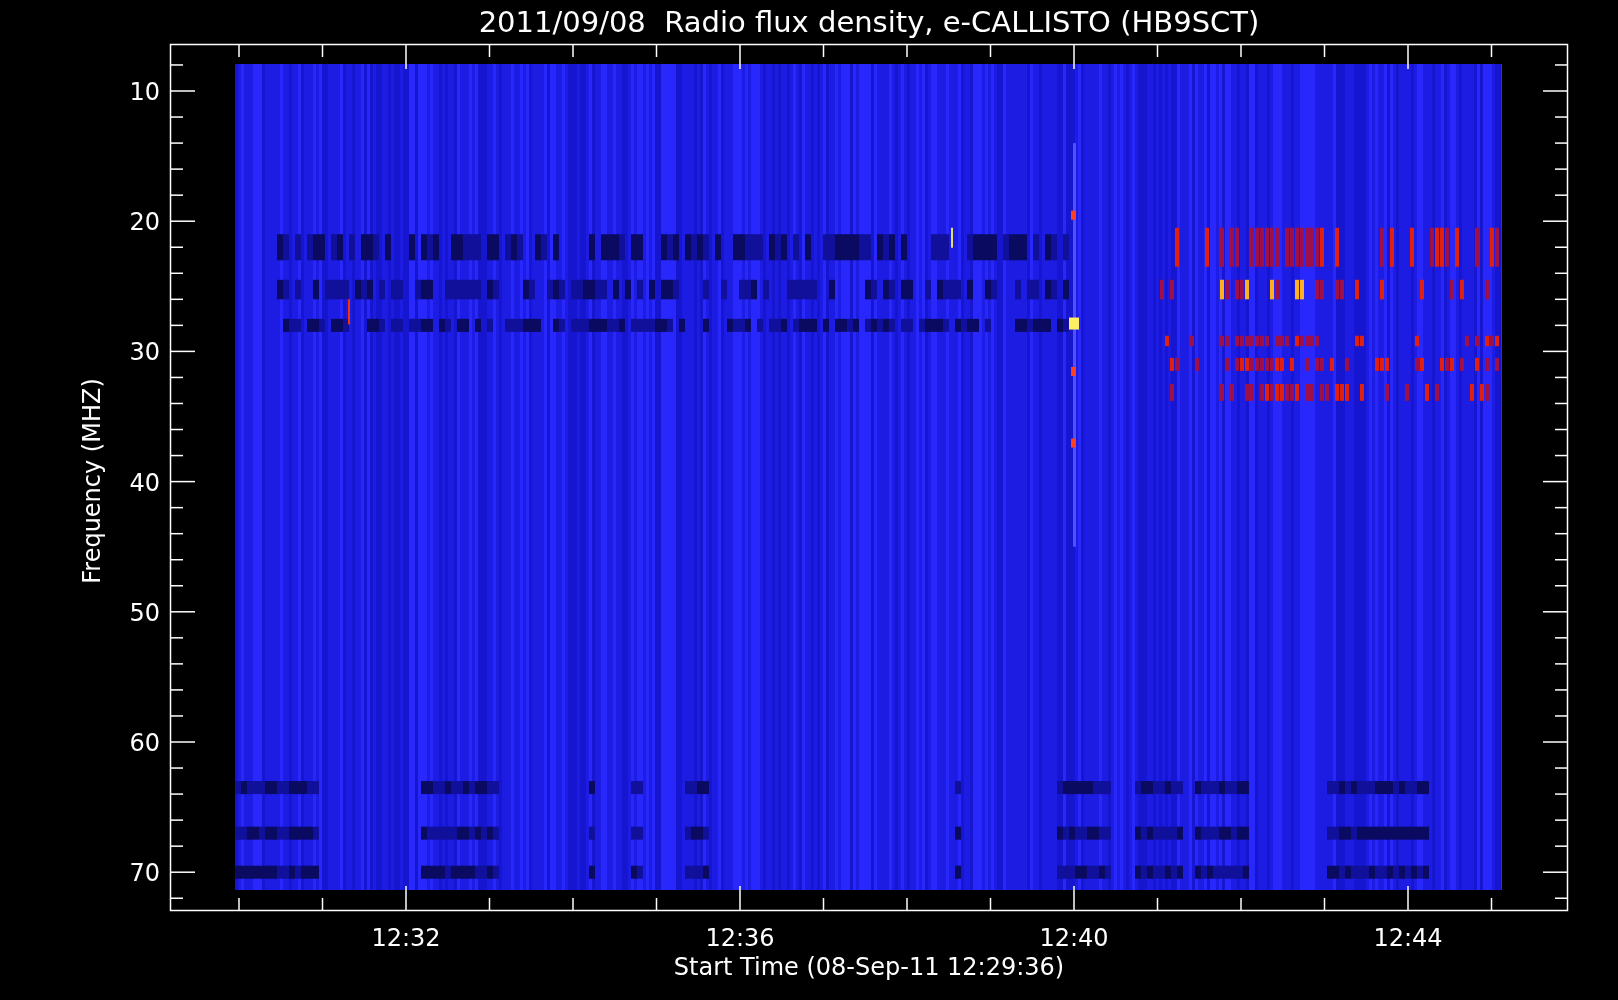 Image resolution: width=1618 pixels, height=1000 pixels. Describe the element at coordinates (144, 743) in the screenshot. I see `y-tick-label: 60` at that location.